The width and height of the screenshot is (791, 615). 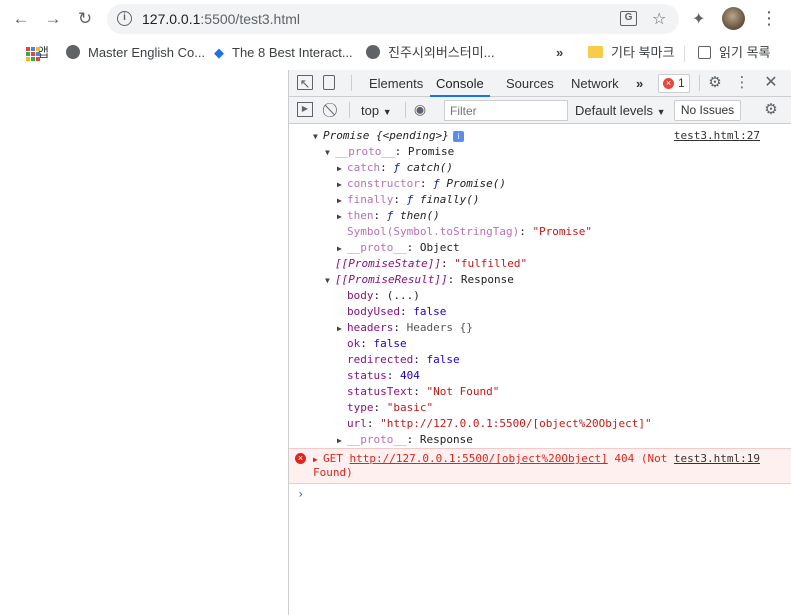 What do you see at coordinates (631, 53) in the screenshot?
I see `bookmark-other-folder: 기타 북마크` at bounding box center [631, 53].